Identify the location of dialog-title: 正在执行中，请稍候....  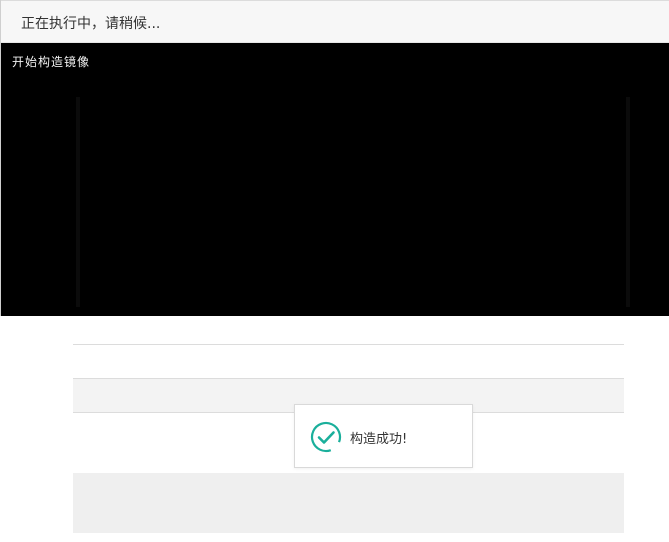
(91, 24).